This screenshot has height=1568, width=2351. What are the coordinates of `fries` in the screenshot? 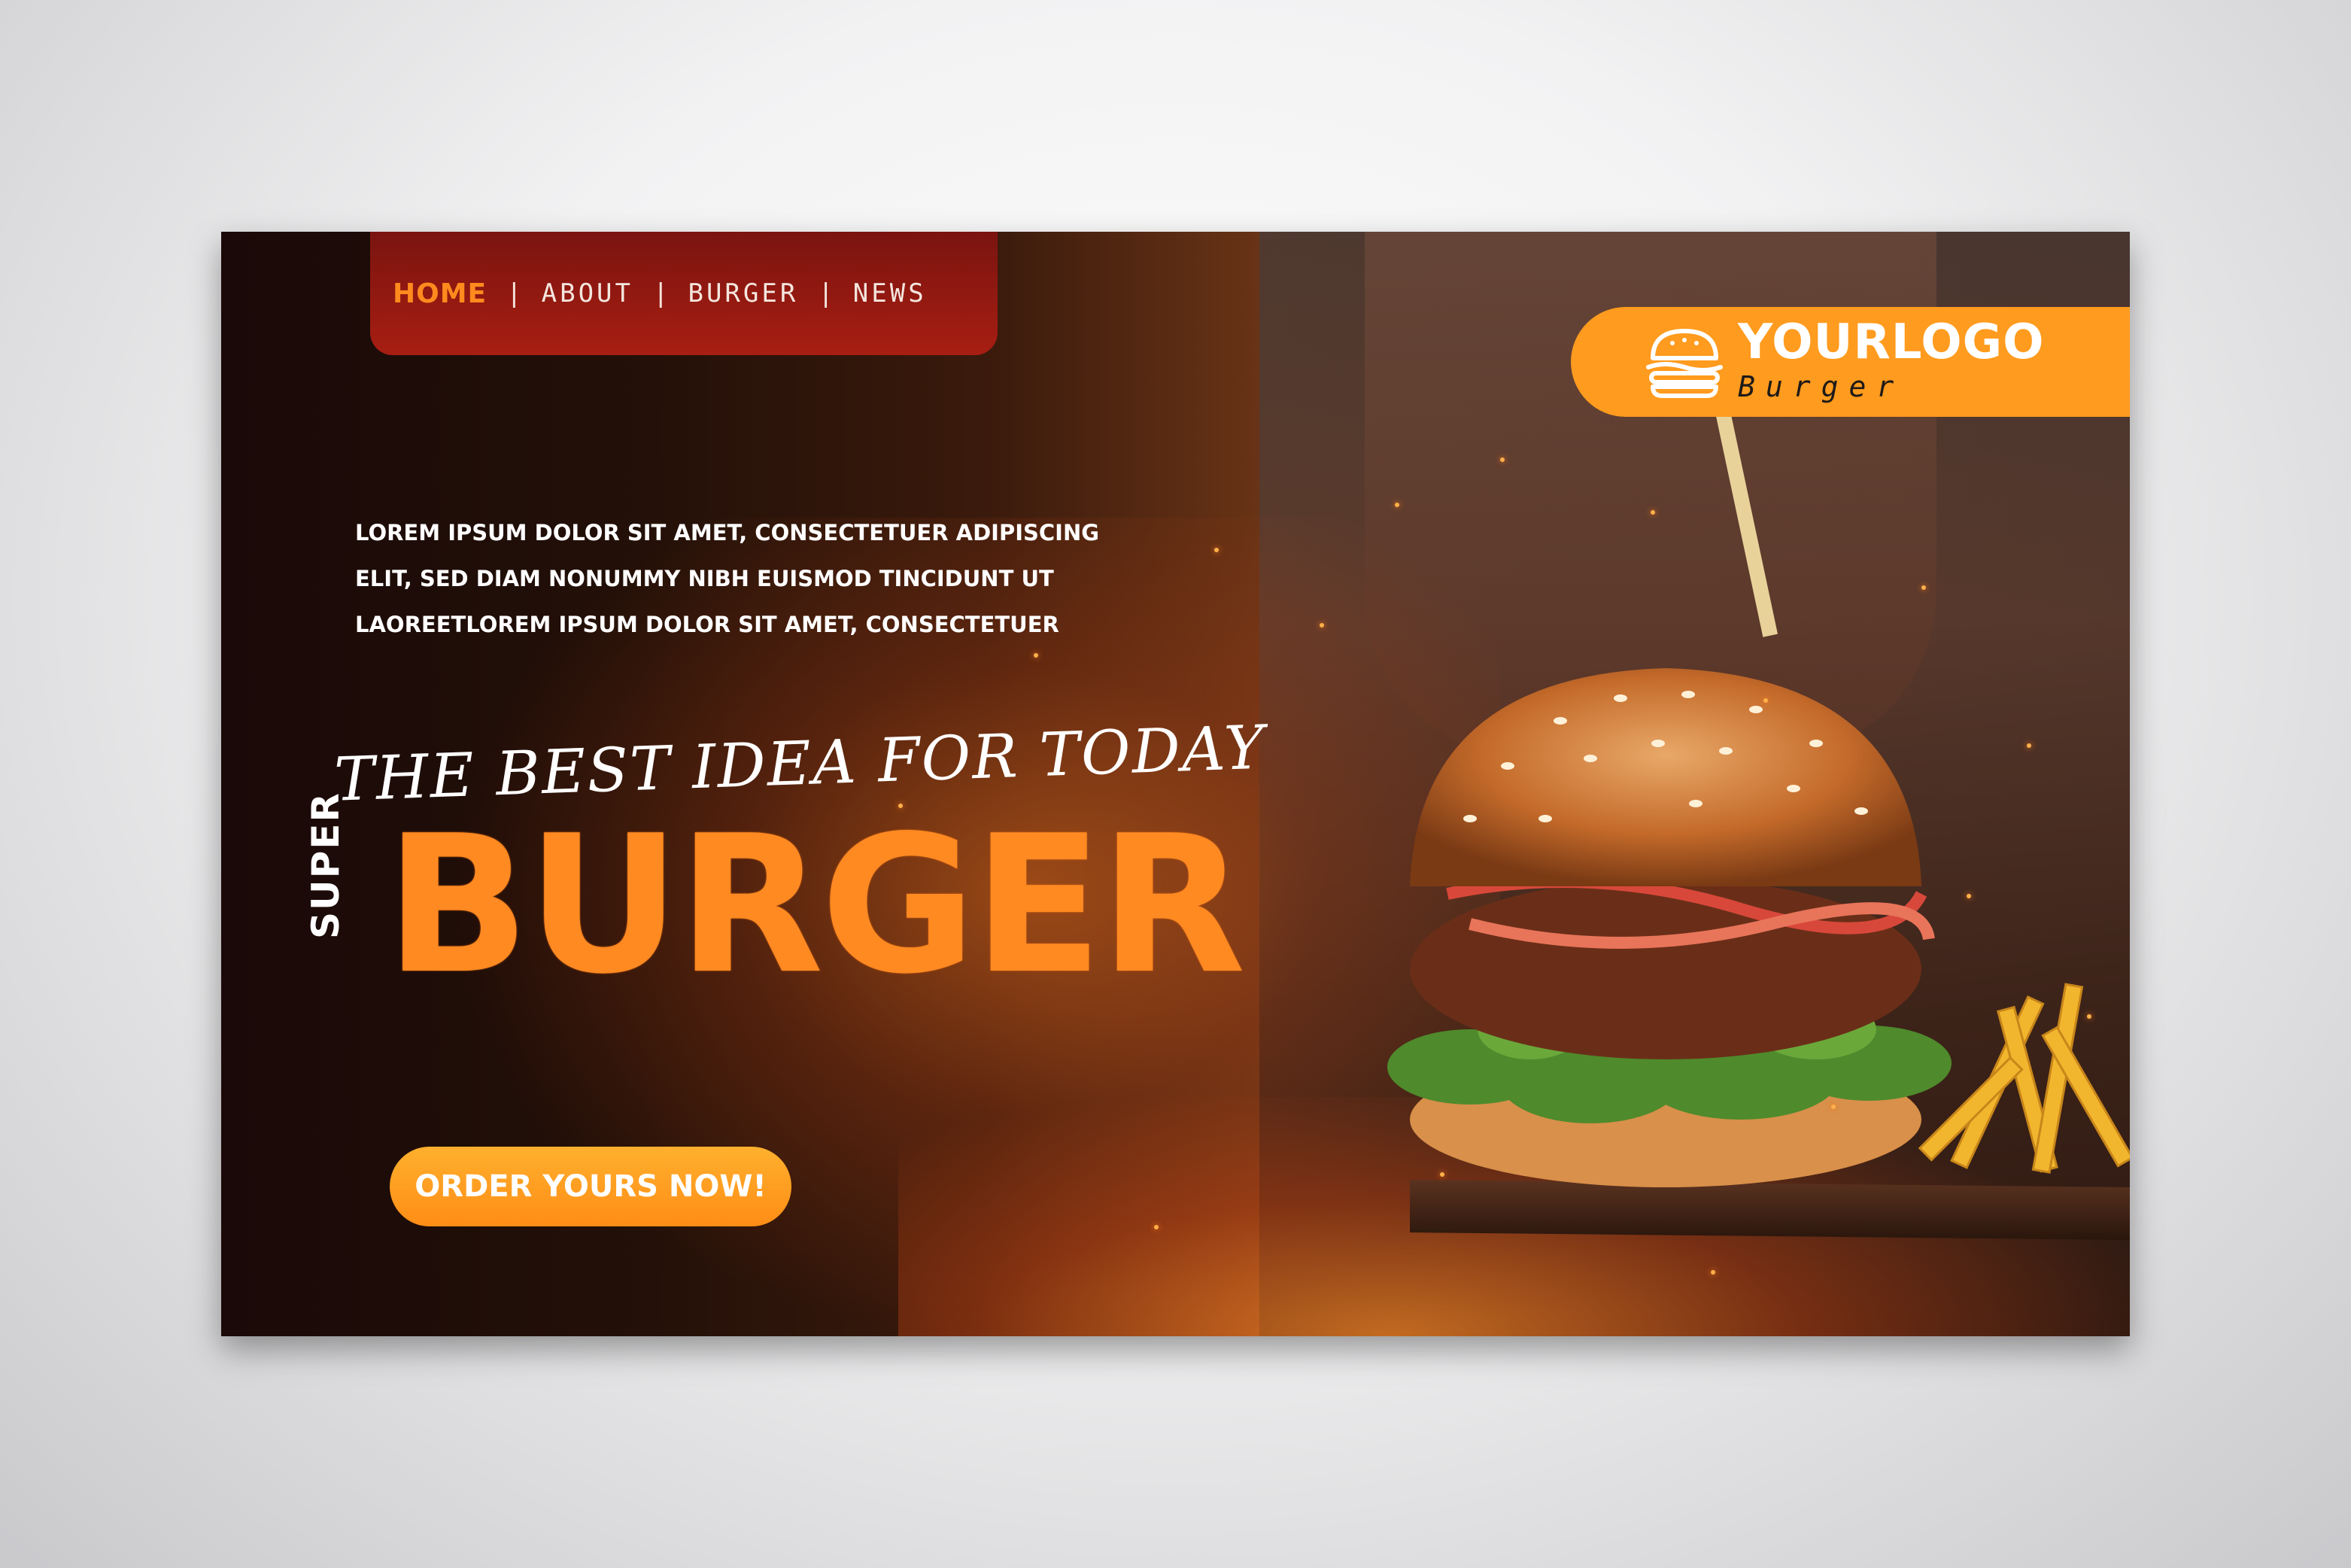 It's located at (2024, 1078).